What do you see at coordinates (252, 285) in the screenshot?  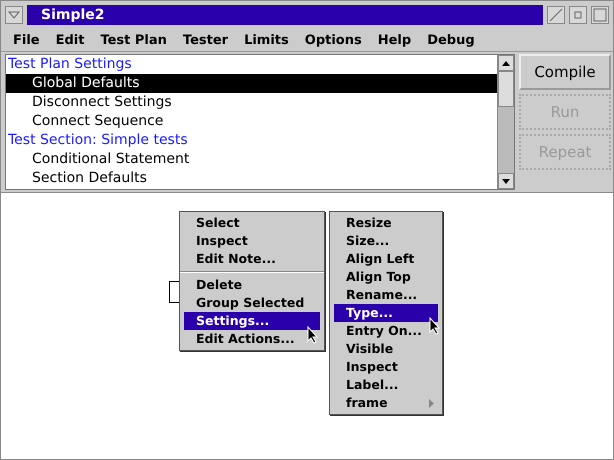 I see `menu-item: Delete` at bounding box center [252, 285].